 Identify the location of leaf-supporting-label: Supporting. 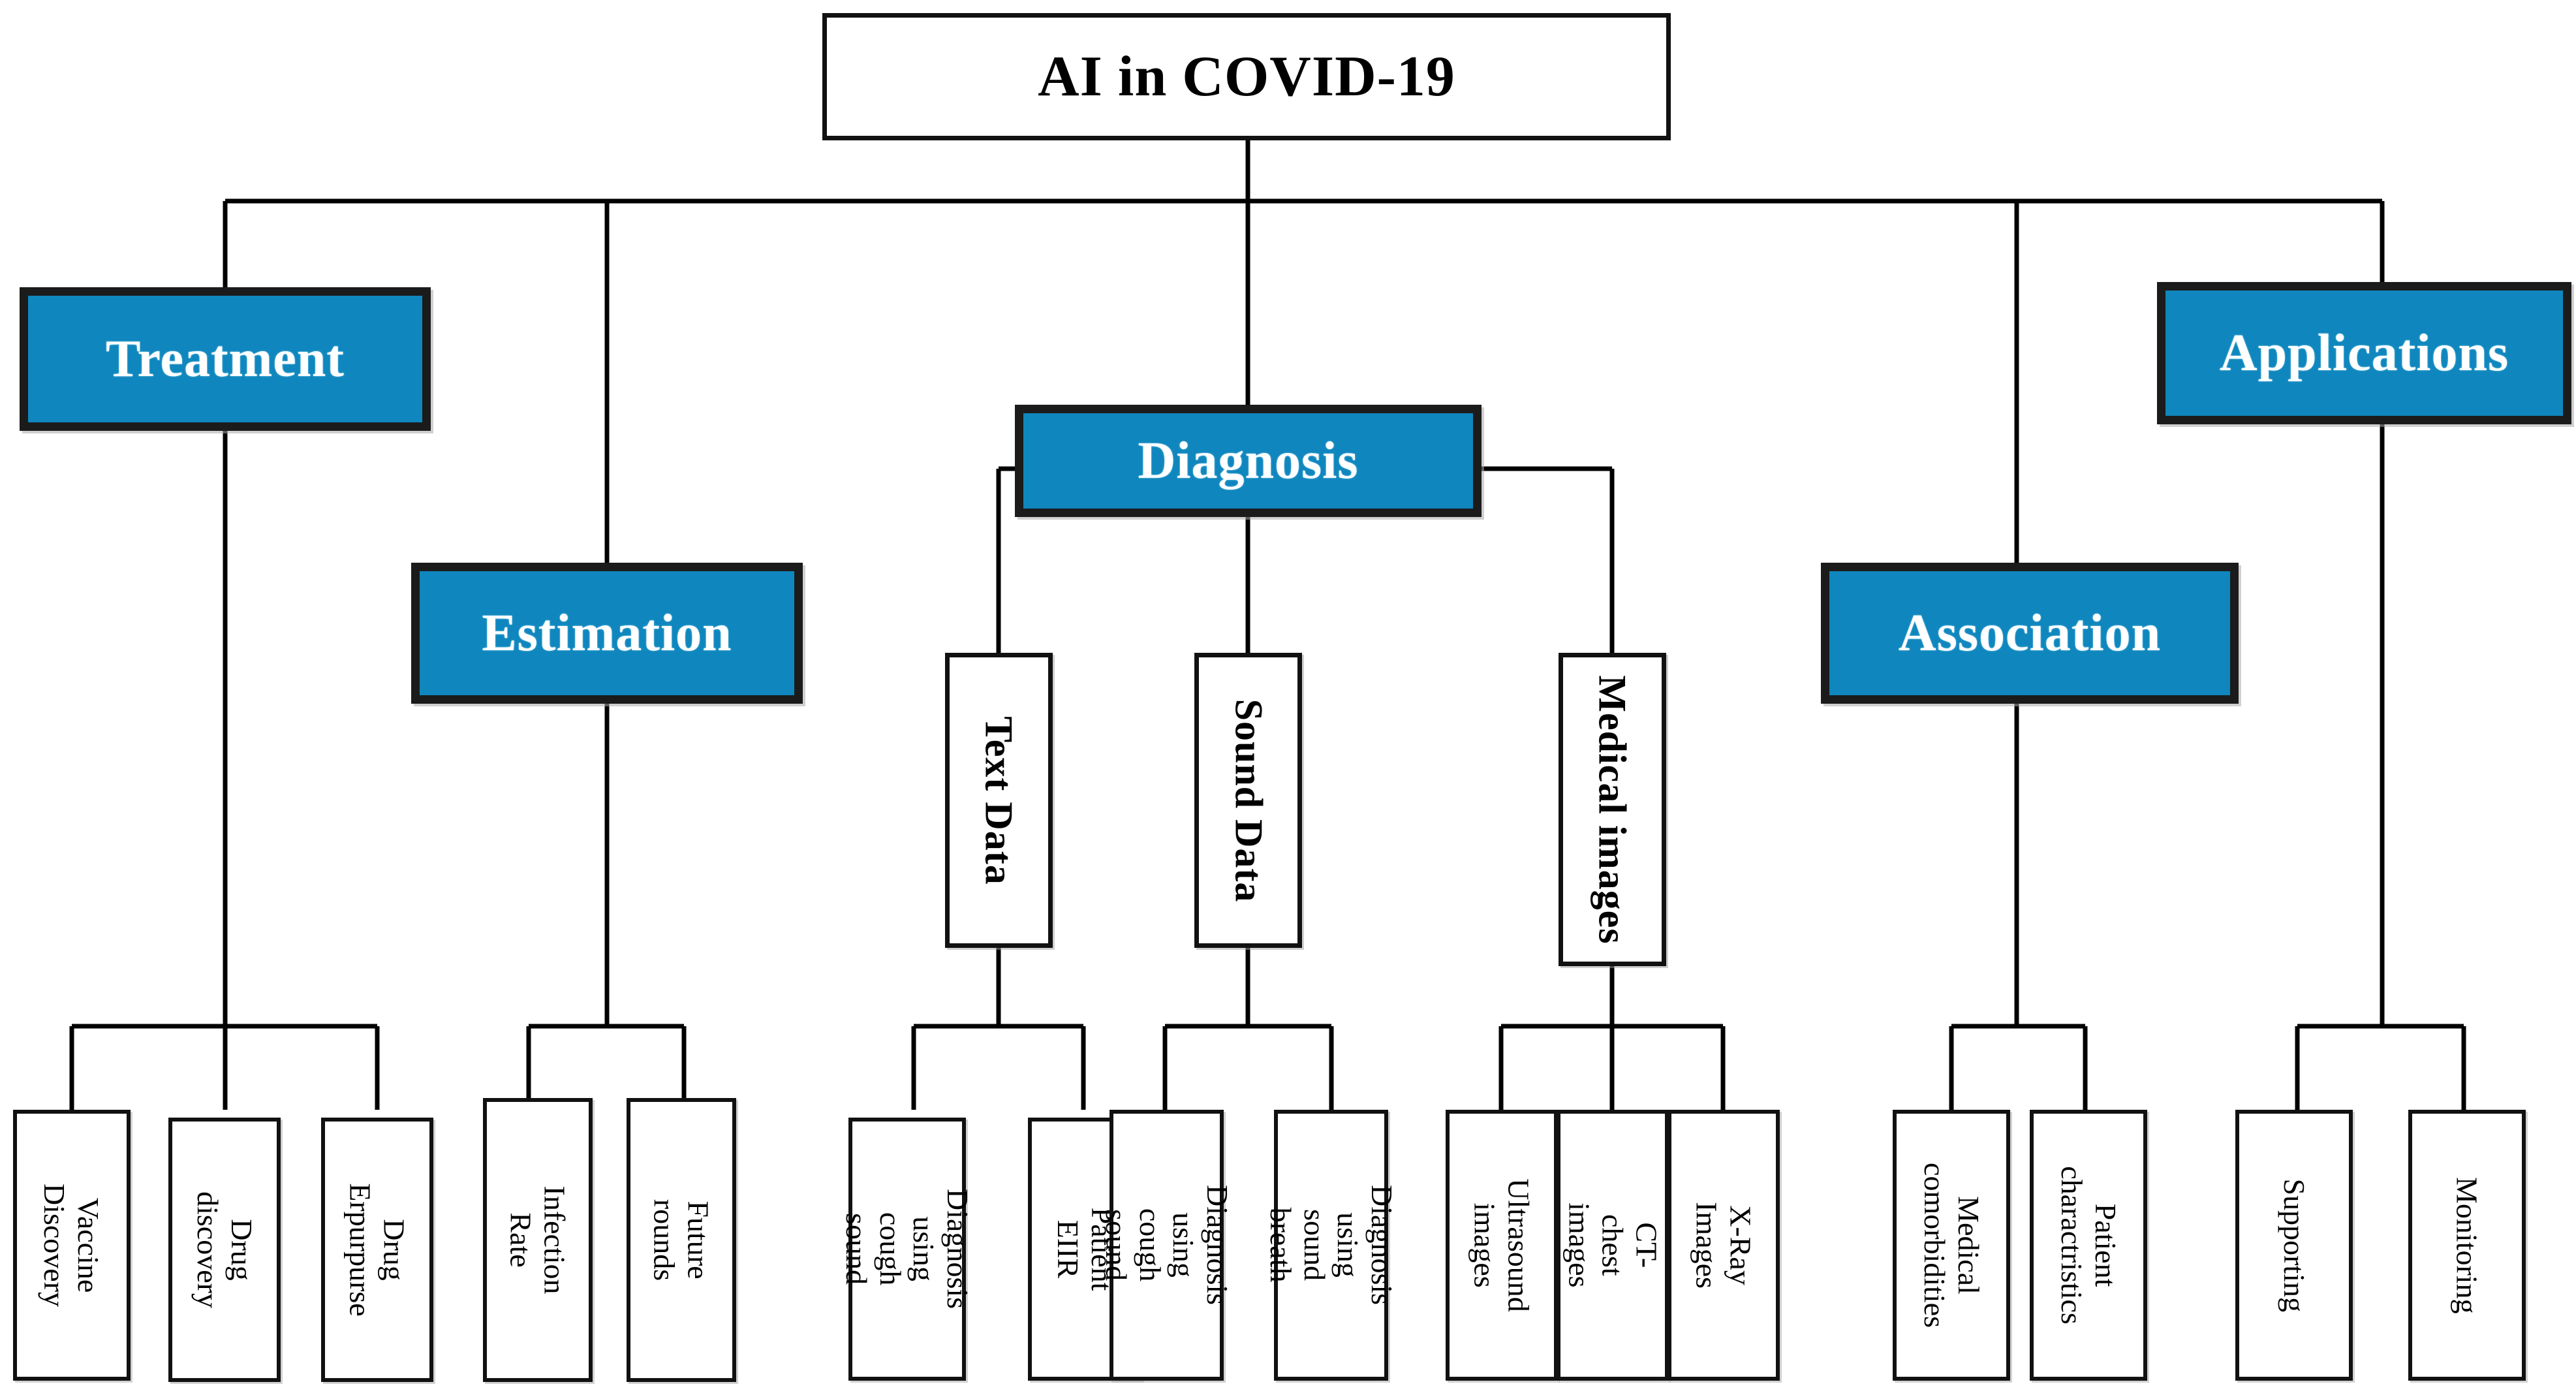
(2294, 1245).